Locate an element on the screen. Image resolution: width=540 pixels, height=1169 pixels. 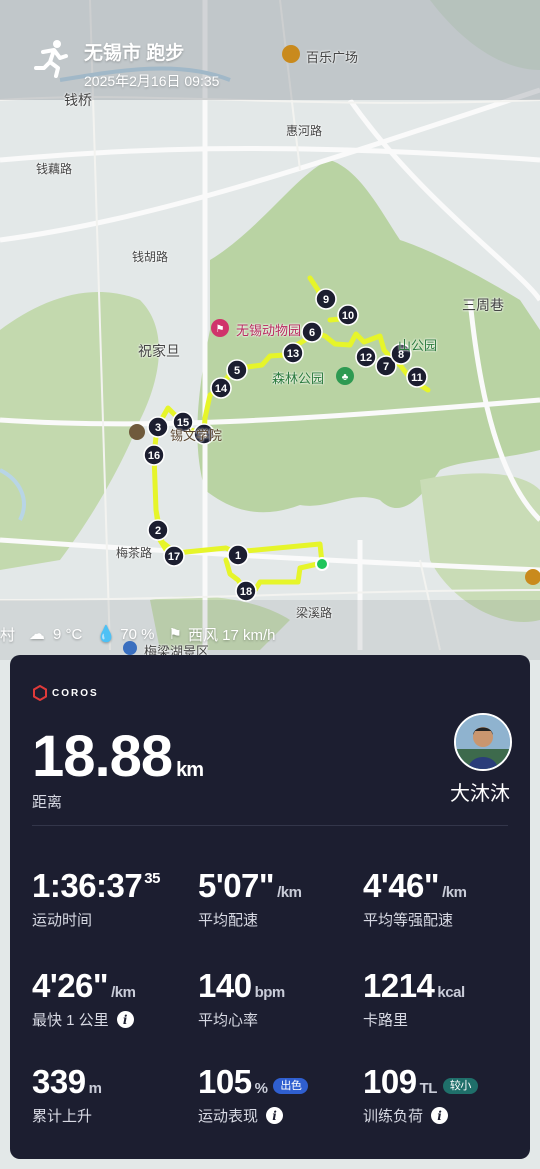
route-waypoint-18: 18 is located at coordinates (246, 591).